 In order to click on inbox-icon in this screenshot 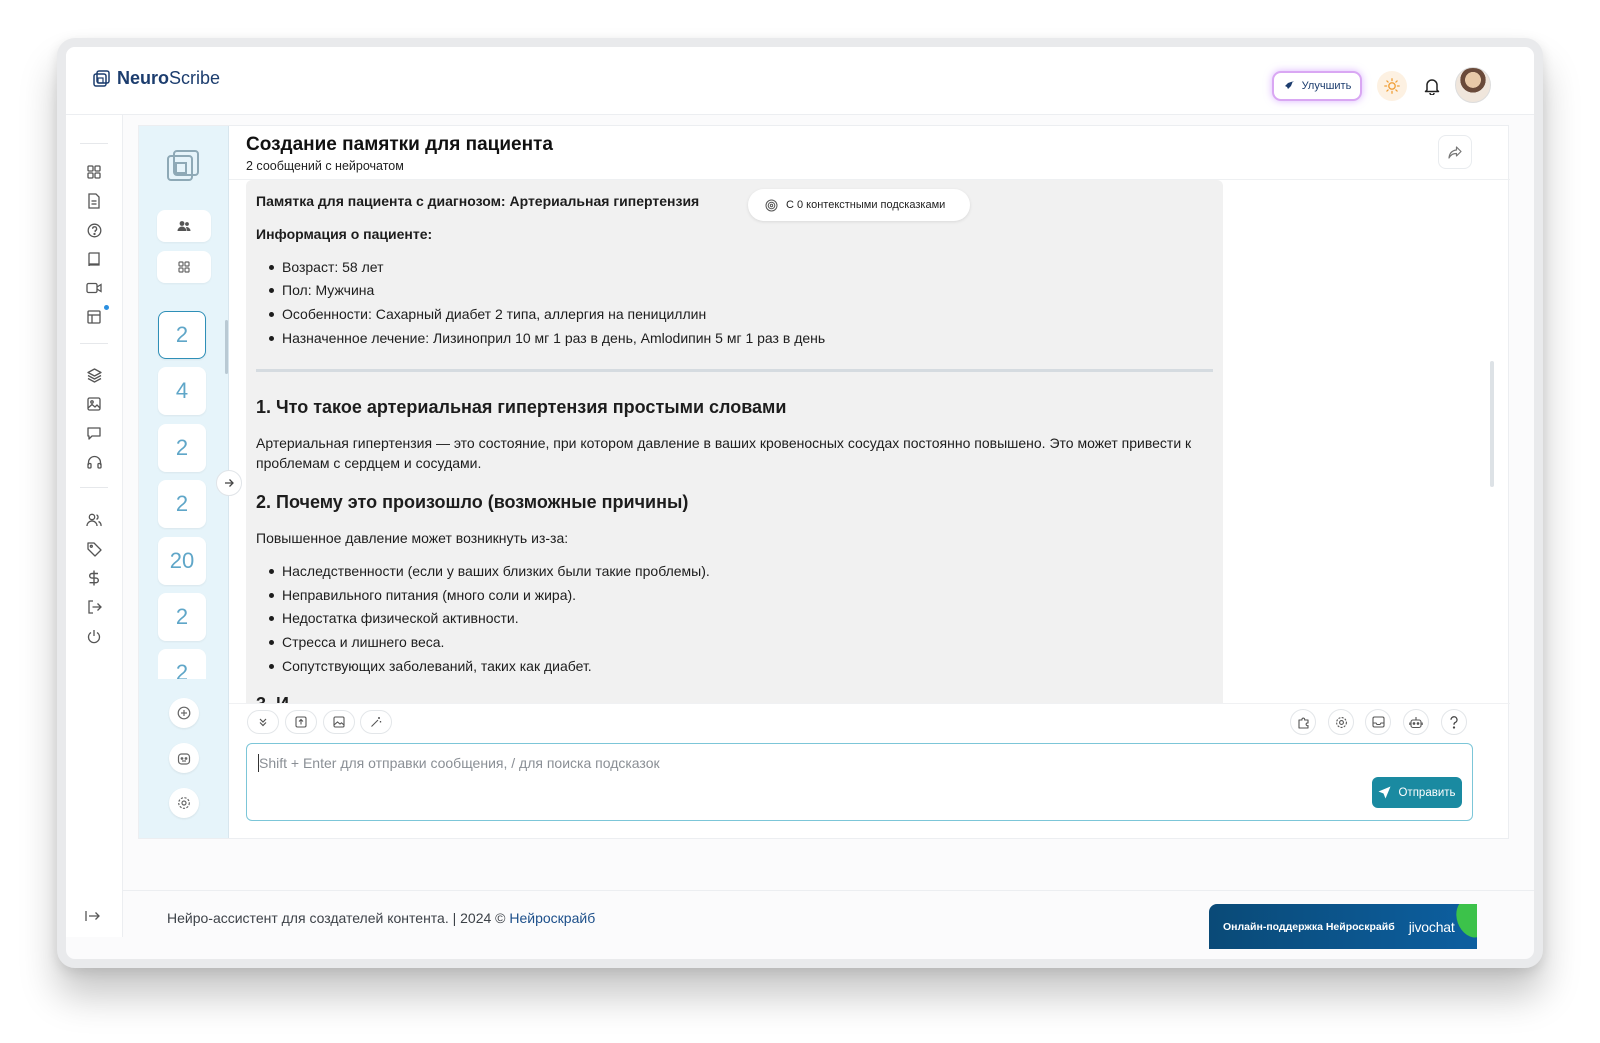, I will do `click(1378, 722)`.